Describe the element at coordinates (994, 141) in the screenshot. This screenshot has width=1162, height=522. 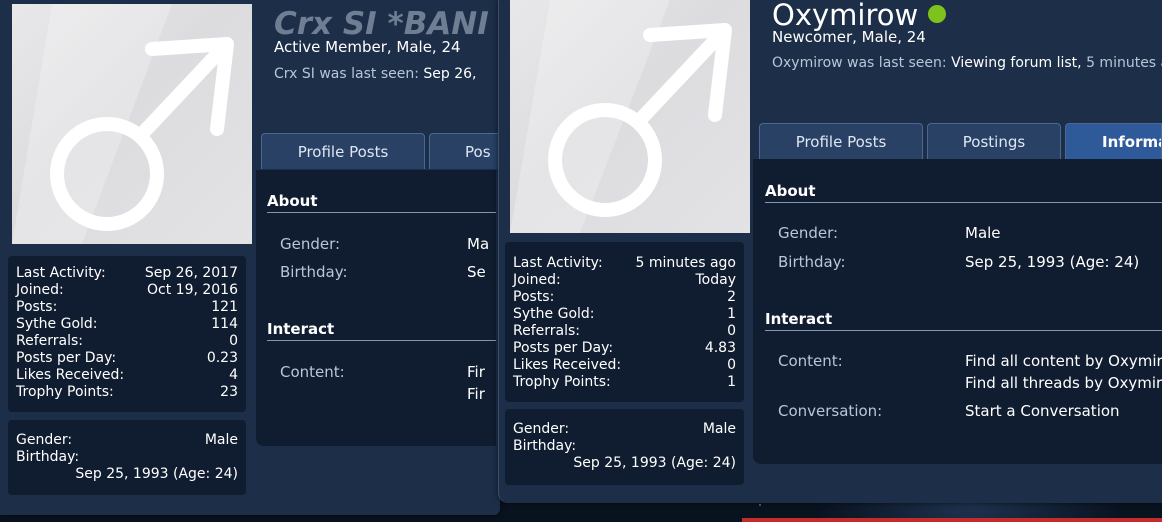
I see `tab-postings: Postings` at that location.